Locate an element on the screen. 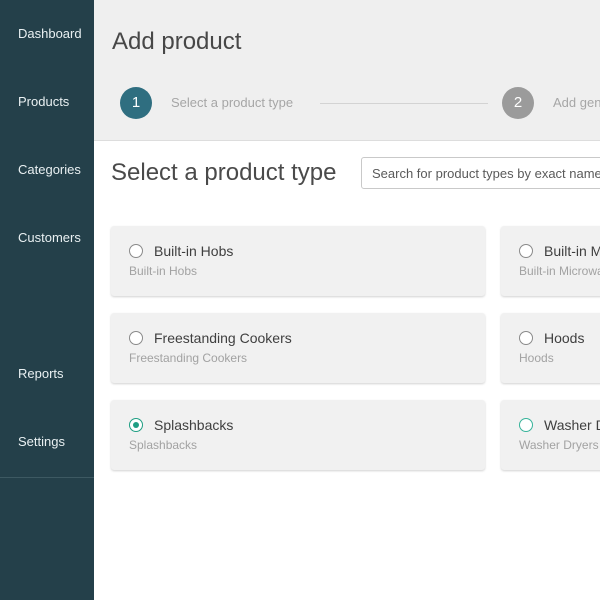 Image resolution: width=600 pixels, height=600 pixels. sidebar-item-label: Dashboard is located at coordinates (50, 33).